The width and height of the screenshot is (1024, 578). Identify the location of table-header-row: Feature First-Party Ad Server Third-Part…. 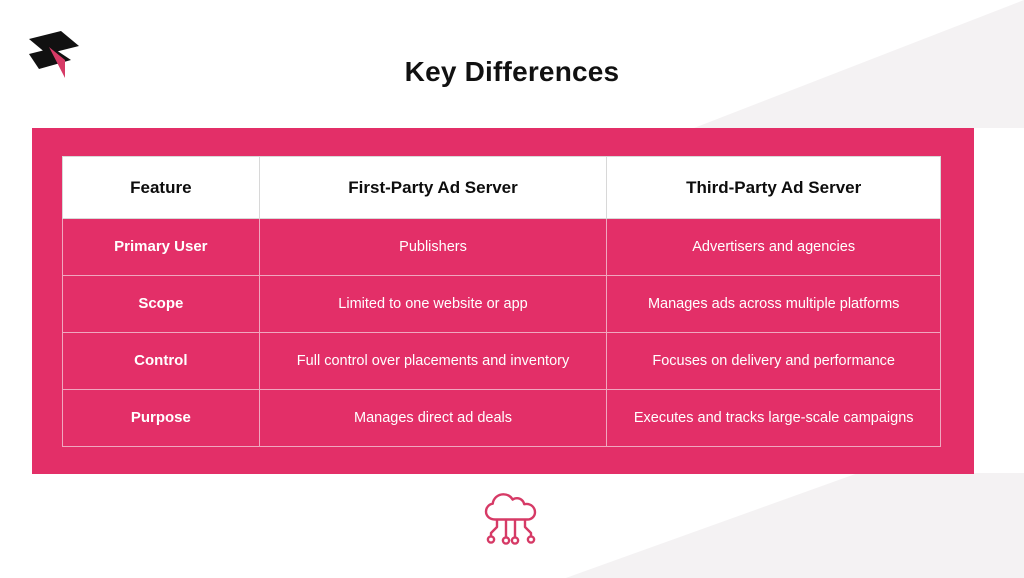
(501, 187).